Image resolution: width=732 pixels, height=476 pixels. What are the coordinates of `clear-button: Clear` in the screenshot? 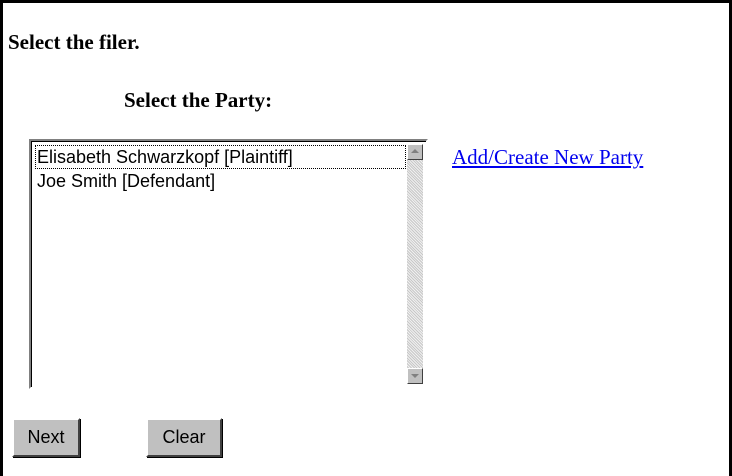 It's located at (184, 437).